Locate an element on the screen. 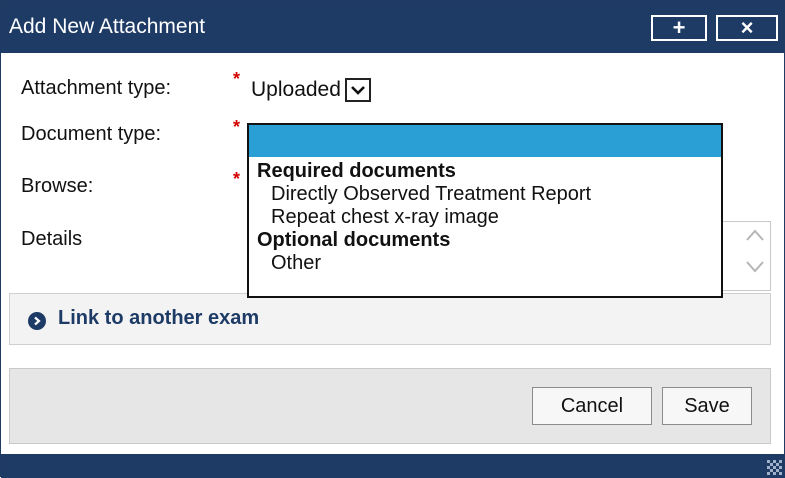  link-exam-panel: Link to another exam is located at coordinates (390, 319).